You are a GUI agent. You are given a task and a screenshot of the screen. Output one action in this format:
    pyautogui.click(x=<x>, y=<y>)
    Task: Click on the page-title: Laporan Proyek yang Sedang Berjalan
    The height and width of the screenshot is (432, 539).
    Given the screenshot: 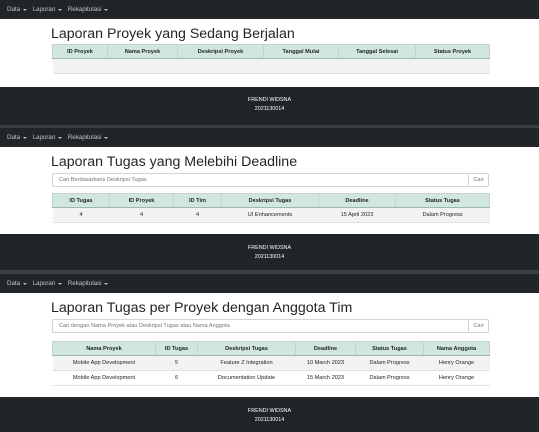 What is the action you would take?
    pyautogui.click(x=173, y=34)
    